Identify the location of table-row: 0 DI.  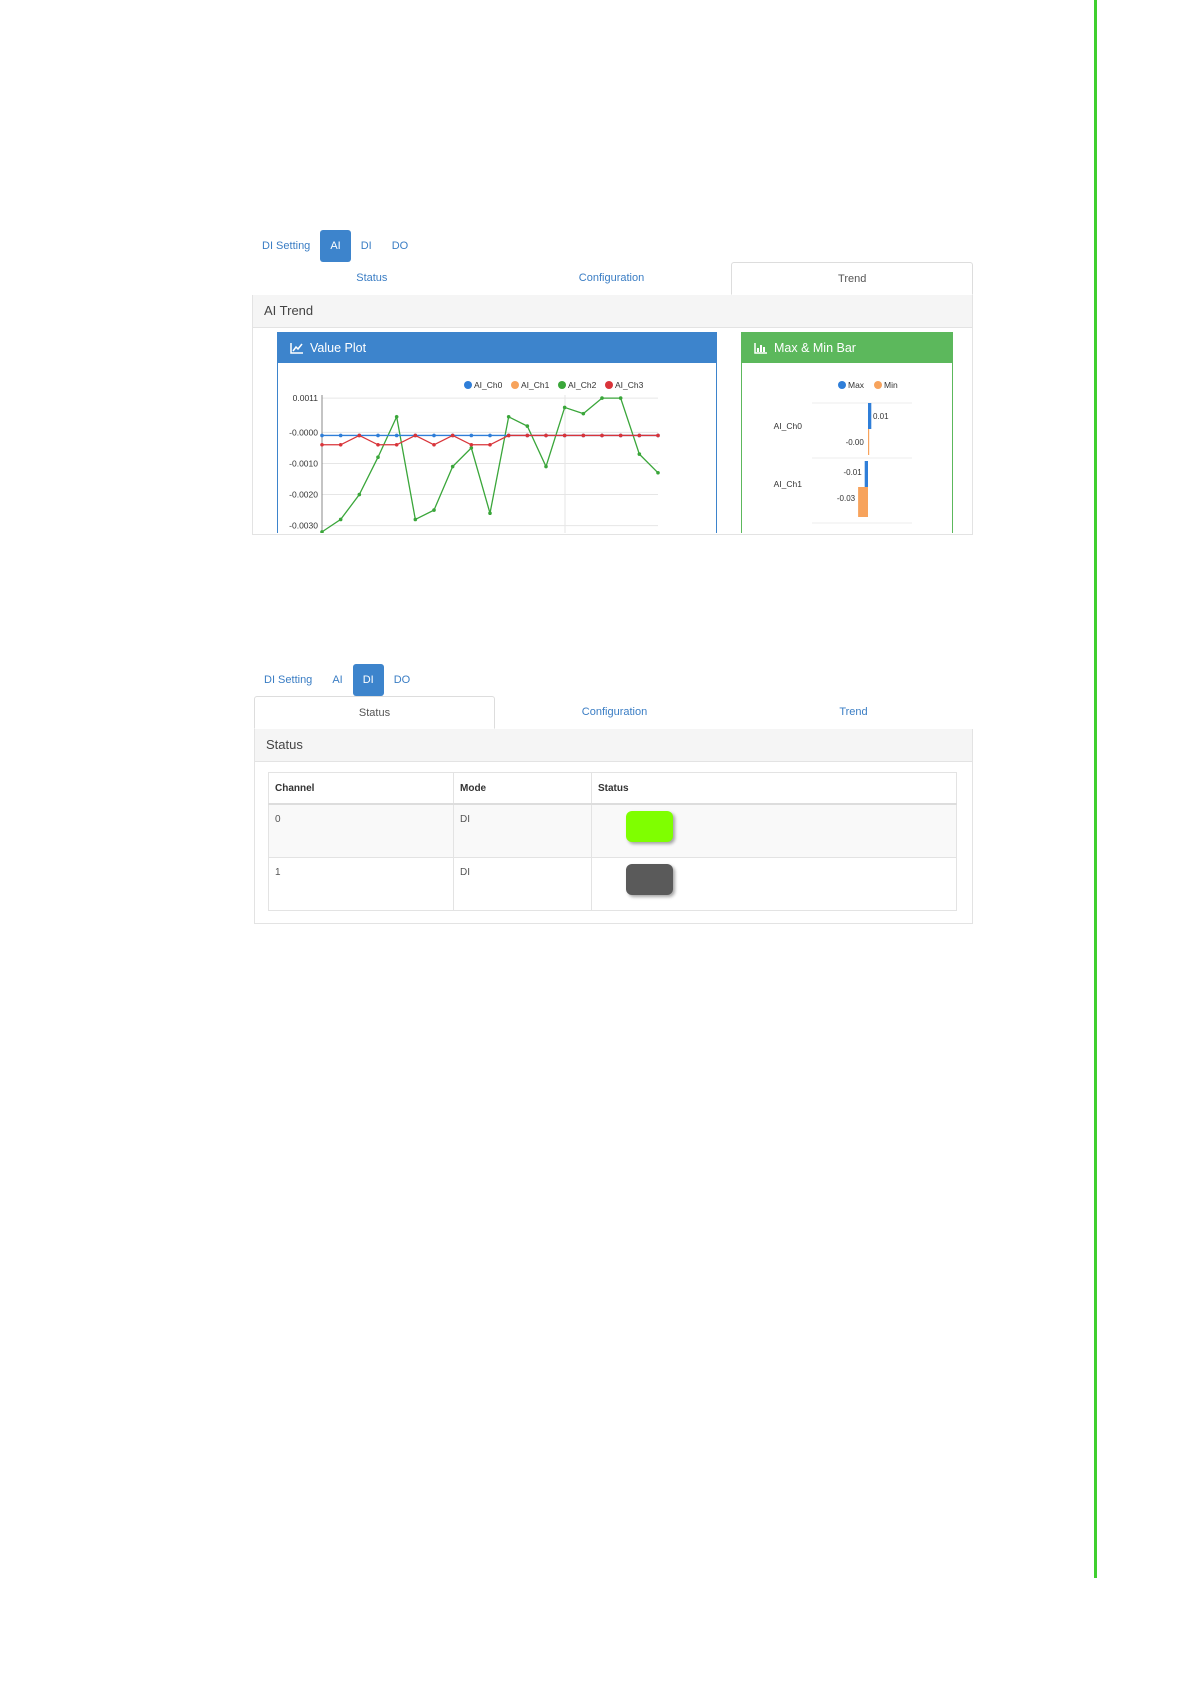
(612, 830).